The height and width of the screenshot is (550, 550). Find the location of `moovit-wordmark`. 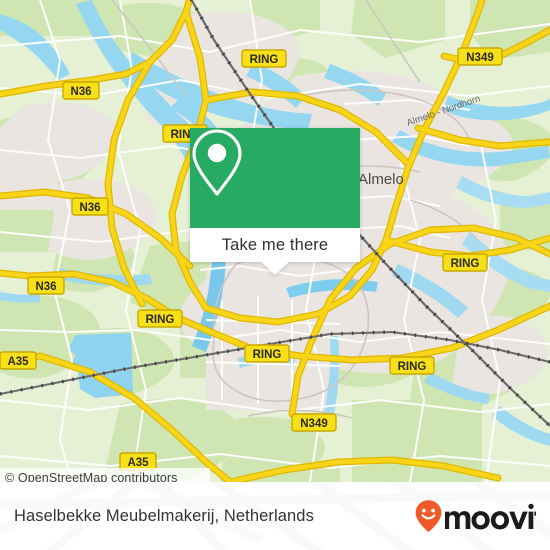

moovit-wordmark is located at coordinates (475, 516).